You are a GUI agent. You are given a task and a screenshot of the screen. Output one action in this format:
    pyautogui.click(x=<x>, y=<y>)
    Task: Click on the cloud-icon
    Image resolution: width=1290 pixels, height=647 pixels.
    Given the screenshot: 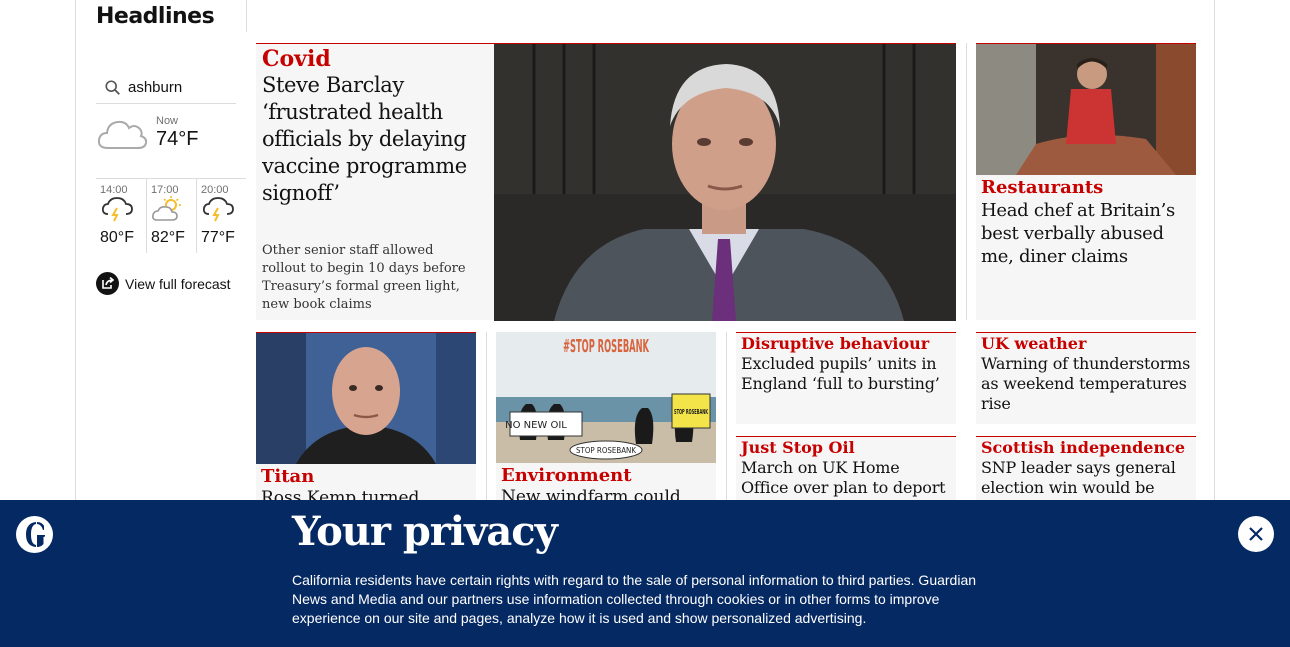 What is the action you would take?
    pyautogui.click(x=122, y=134)
    